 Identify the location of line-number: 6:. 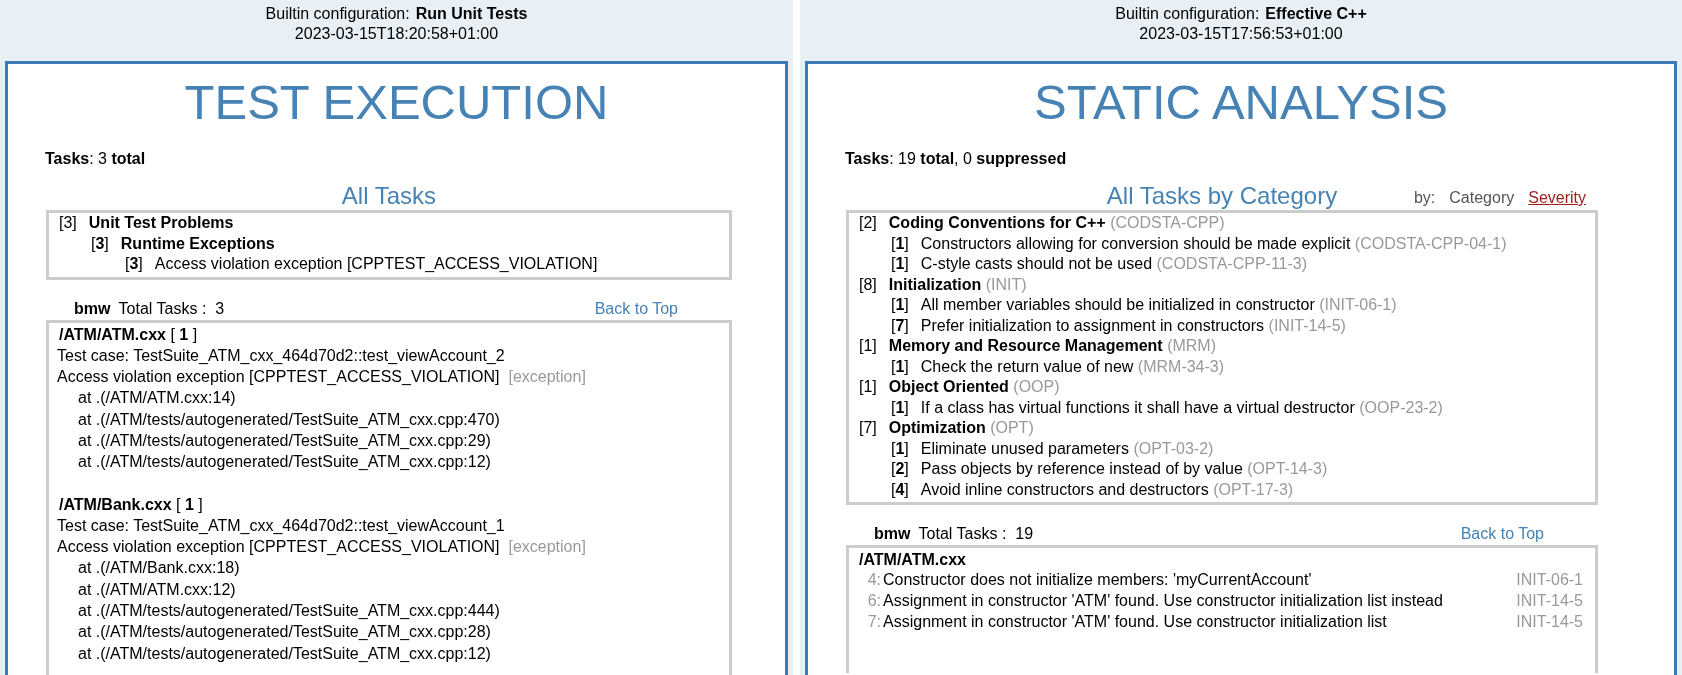
(874, 601).